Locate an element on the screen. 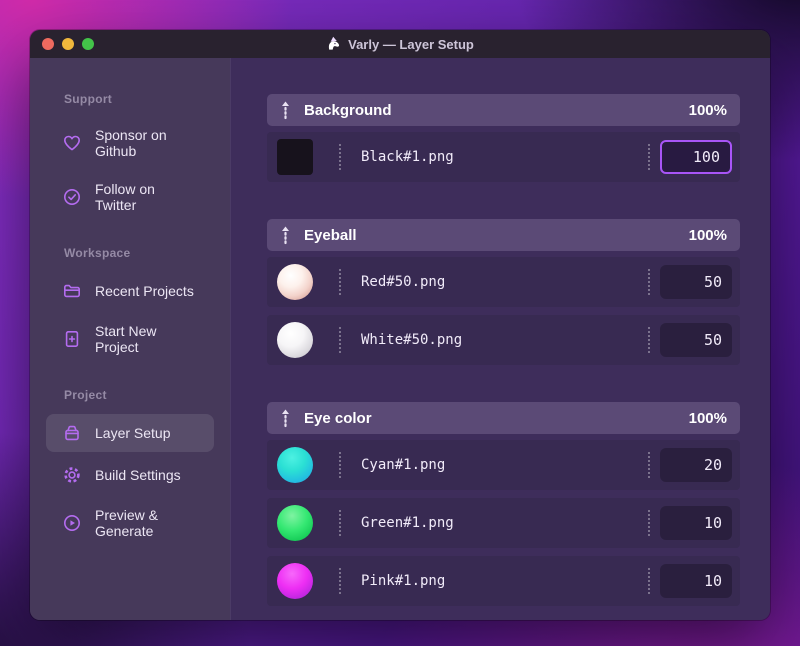  layer-row: Red#50.png is located at coordinates (503, 282).